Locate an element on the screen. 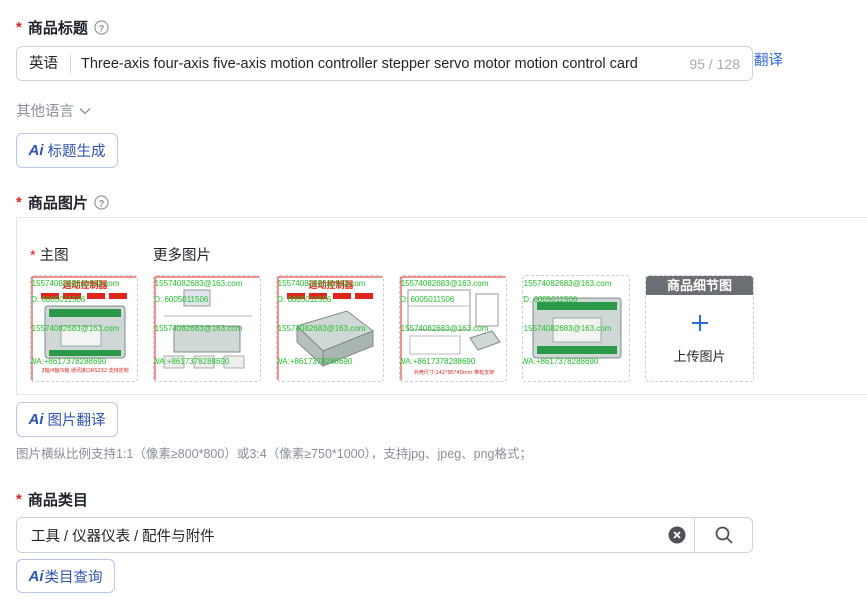  char-counter: 95 / 128 is located at coordinates (714, 63).